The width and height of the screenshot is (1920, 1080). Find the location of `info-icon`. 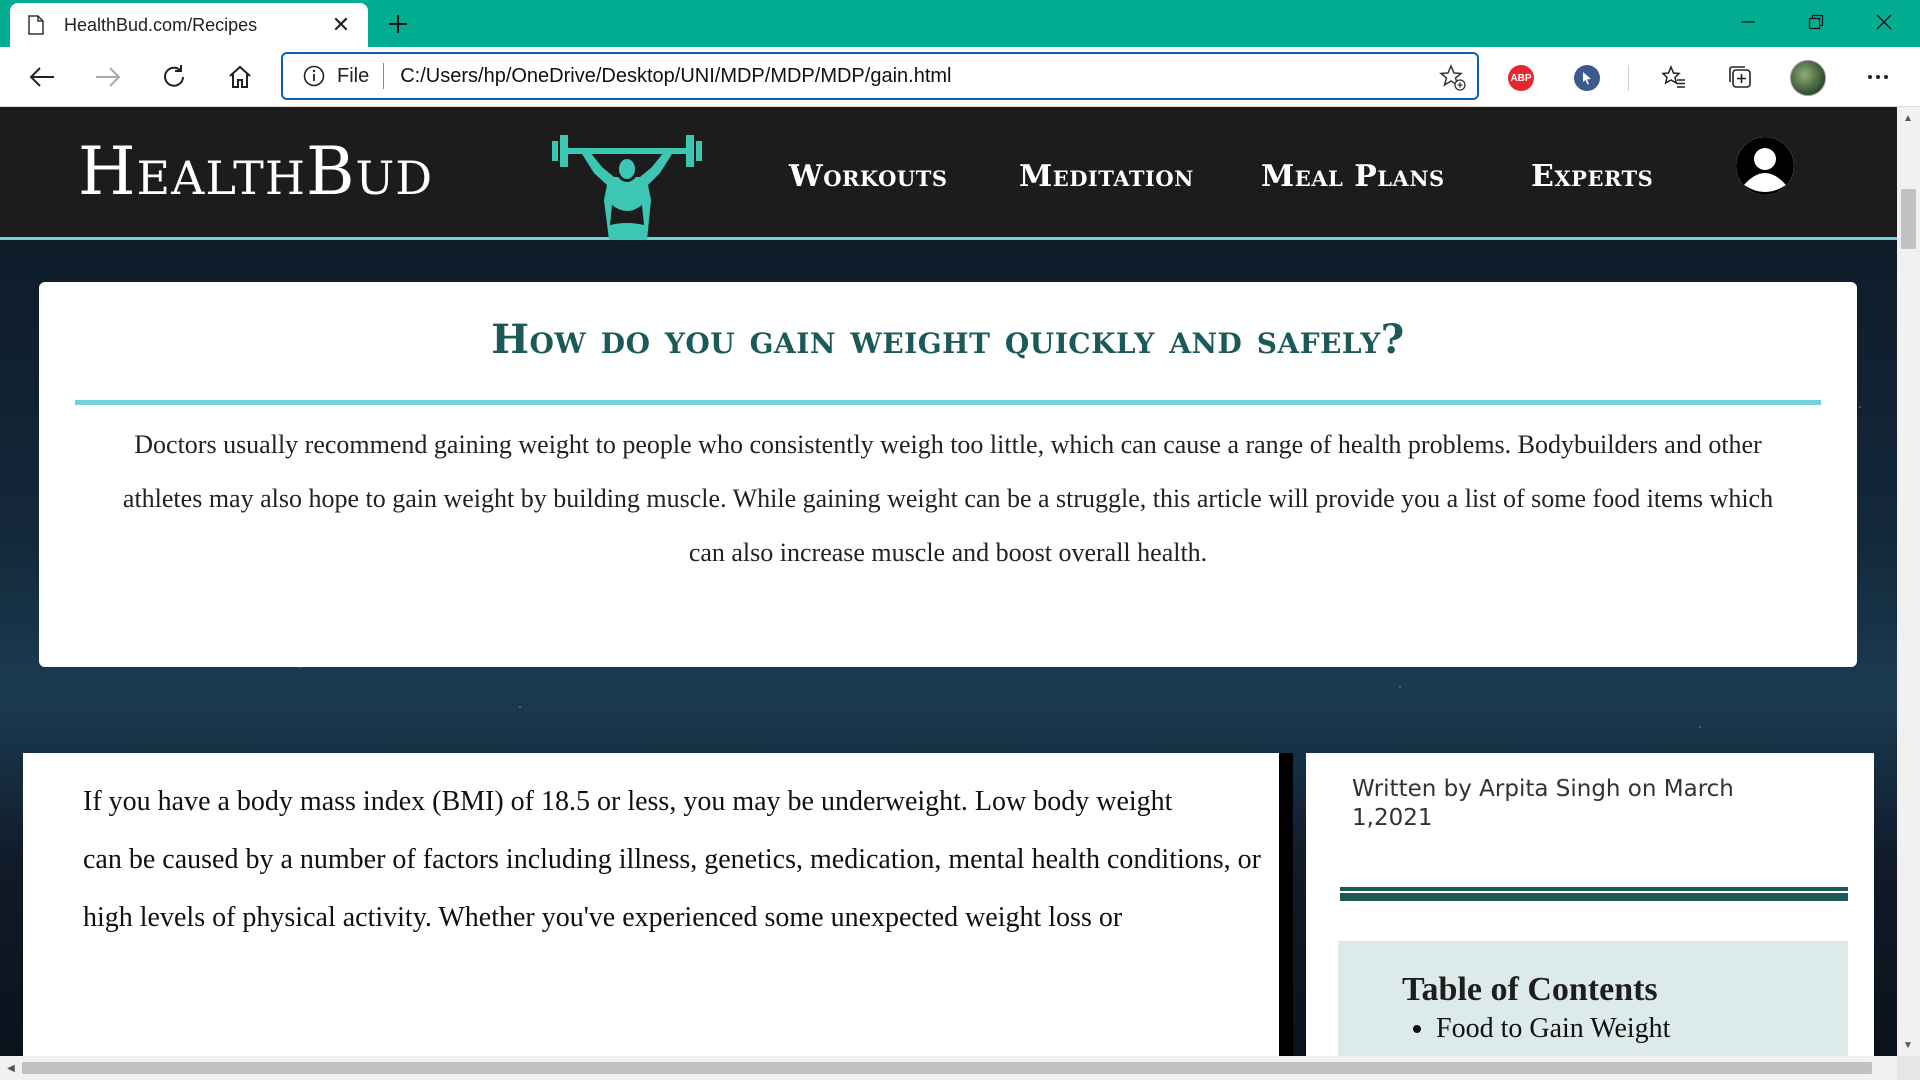

info-icon is located at coordinates (314, 76).